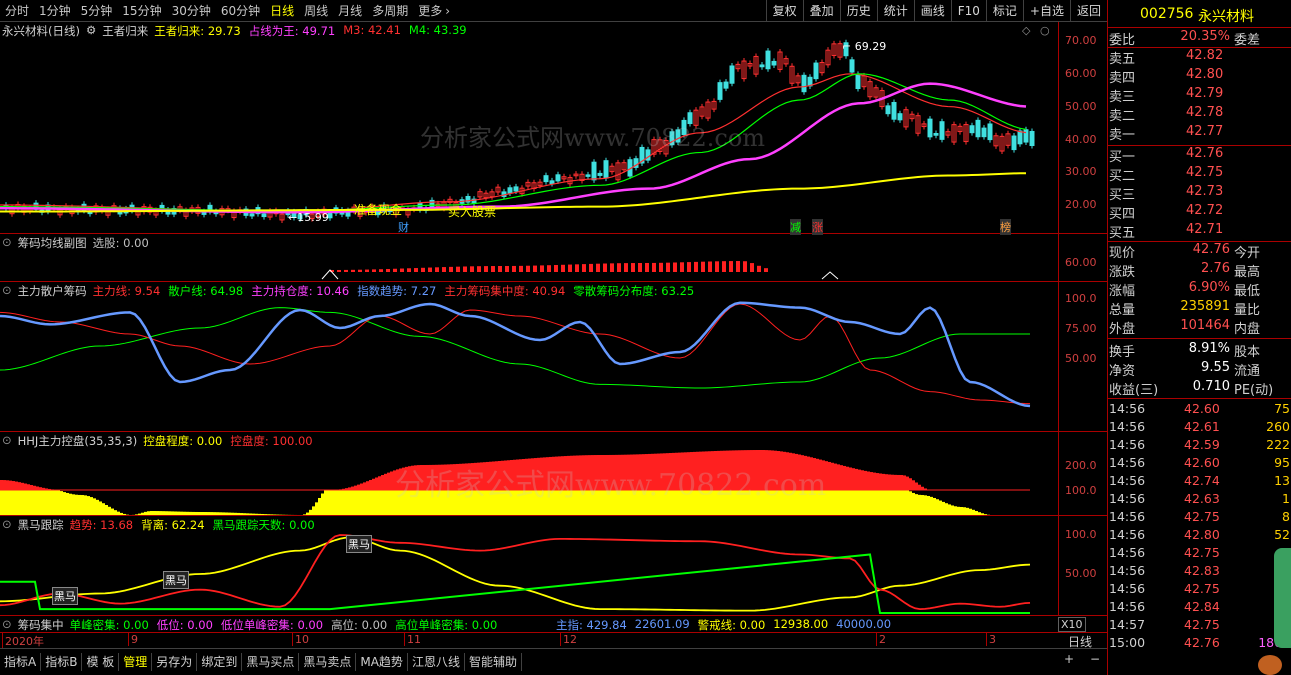  I want to click on tick-row: 14:5742.751, so click(1199, 626).